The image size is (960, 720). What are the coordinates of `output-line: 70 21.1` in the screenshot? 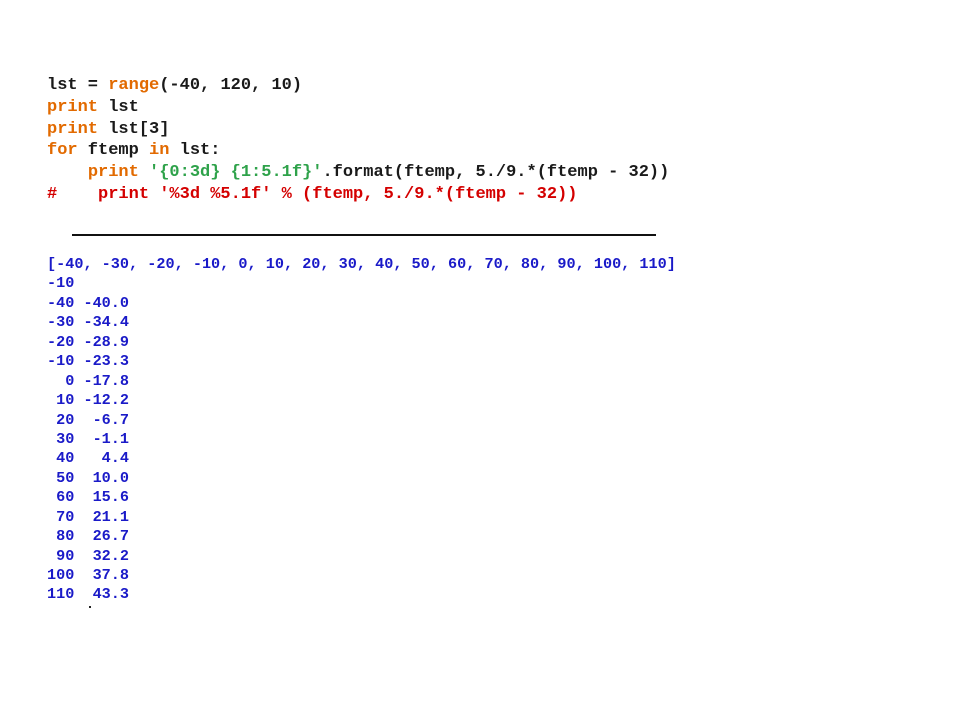 It's located at (88, 516).